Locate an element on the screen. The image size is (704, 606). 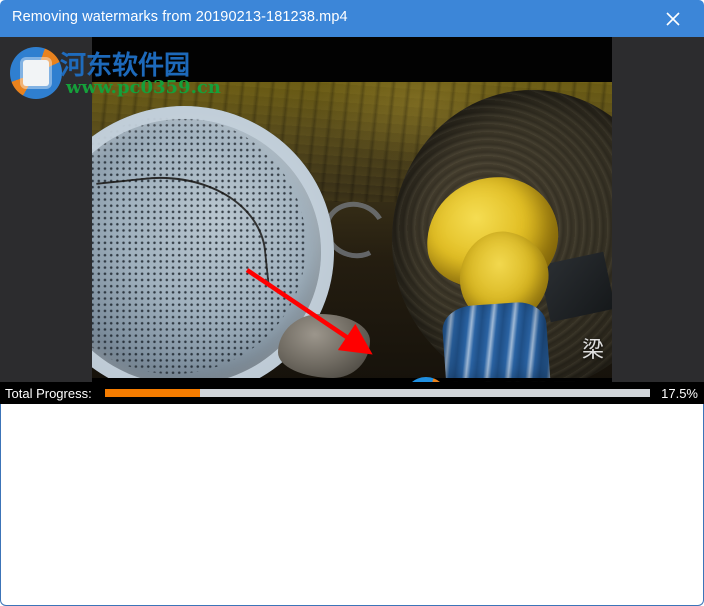
close-button is located at coordinates (673, 18).